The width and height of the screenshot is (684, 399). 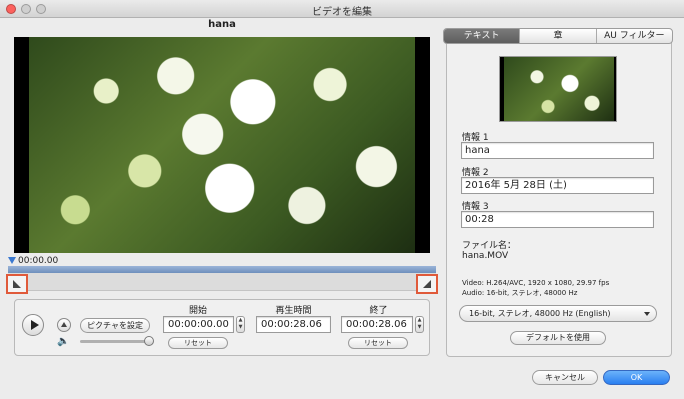 What do you see at coordinates (540, 313) in the screenshot?
I see `audio-track-value: 16-bit, ステレオ, 48000 Hz (English)` at bounding box center [540, 313].